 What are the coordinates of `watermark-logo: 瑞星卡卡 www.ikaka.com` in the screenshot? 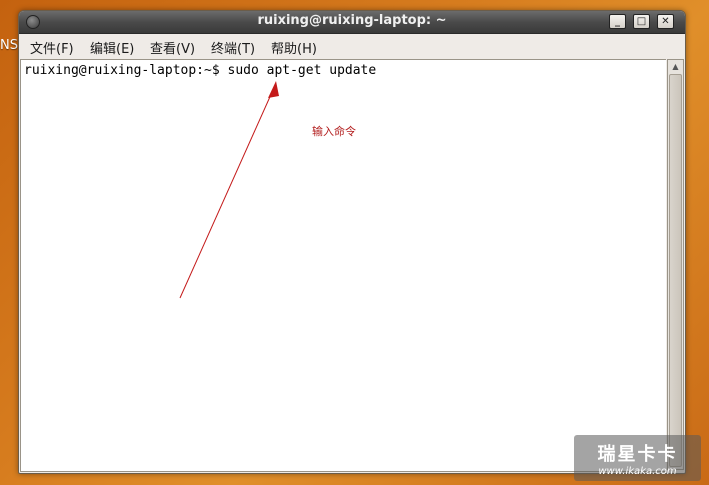 It's located at (637, 458).